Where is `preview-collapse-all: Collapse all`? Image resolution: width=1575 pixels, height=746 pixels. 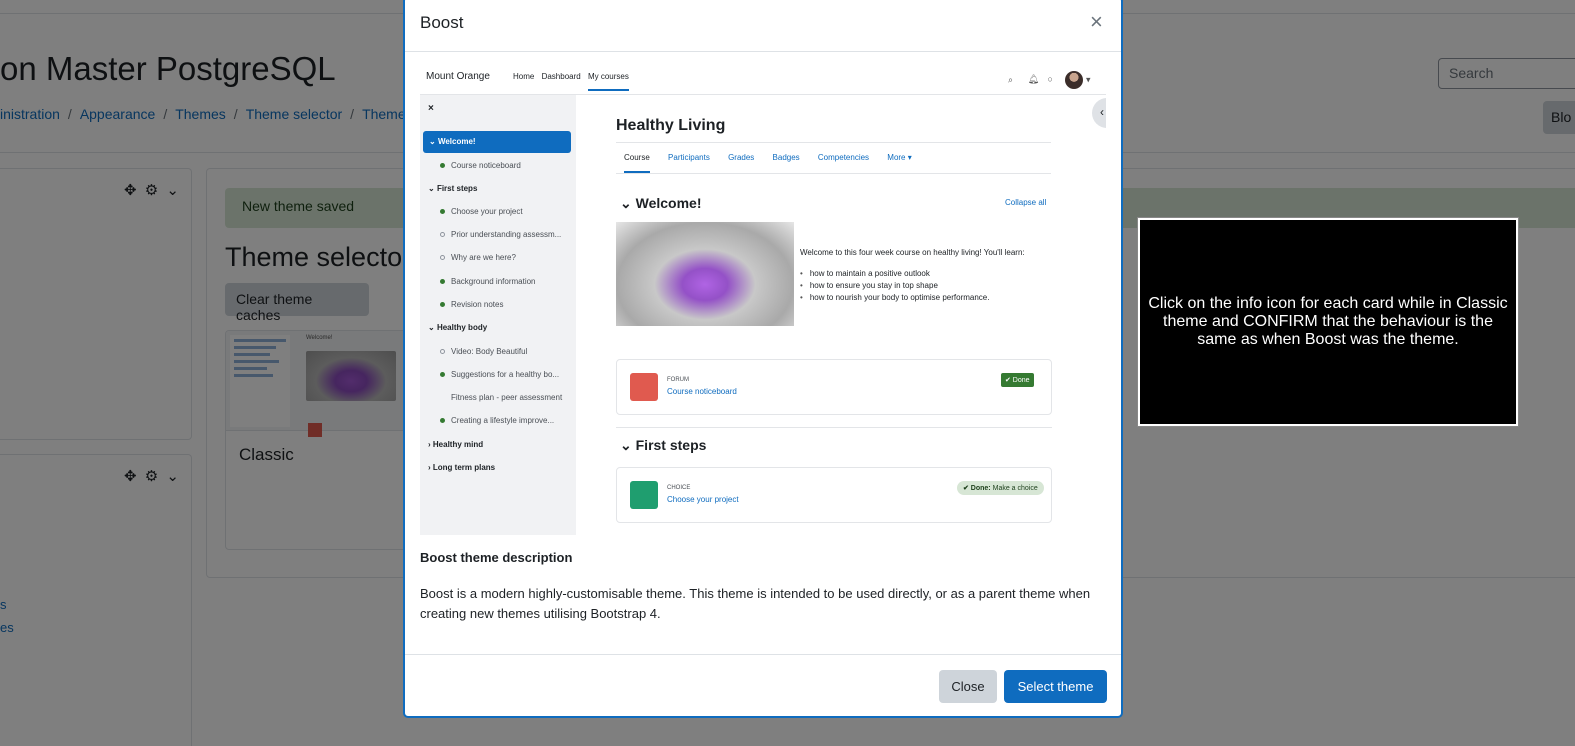
preview-collapse-all: Collapse all is located at coordinates (1026, 202).